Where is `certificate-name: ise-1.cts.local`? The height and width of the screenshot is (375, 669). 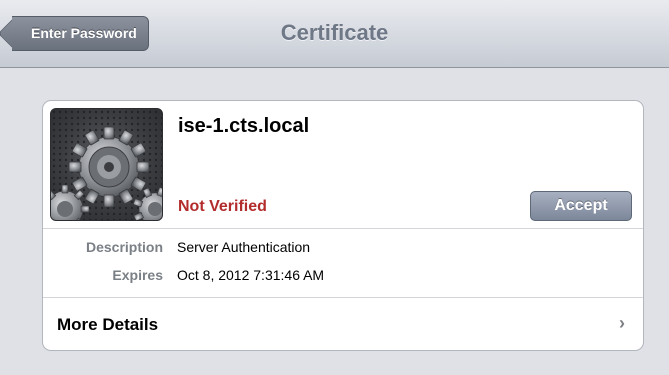
certificate-name: ise-1.cts.local is located at coordinates (244, 126).